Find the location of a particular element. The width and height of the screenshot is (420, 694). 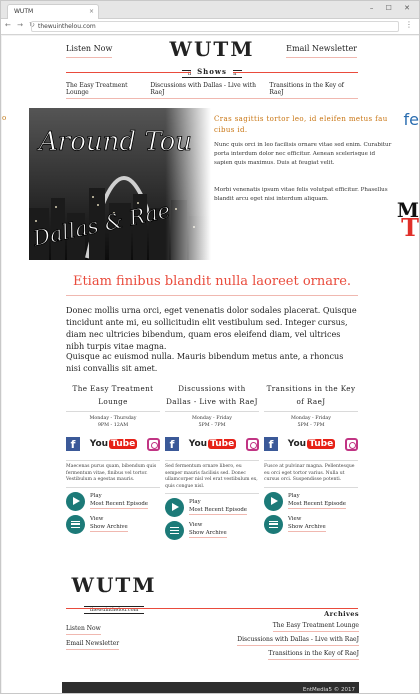

footer-divider is located at coordinates (212, 608).